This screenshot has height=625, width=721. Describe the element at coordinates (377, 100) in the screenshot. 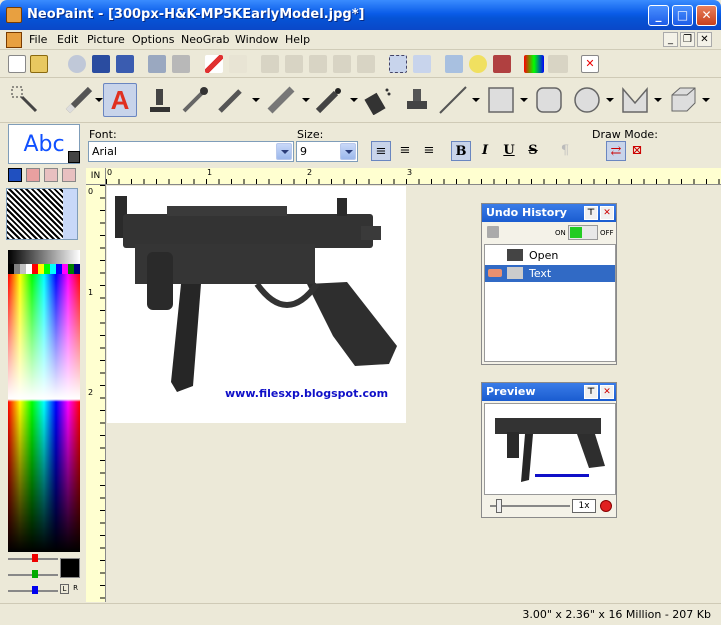

I see `spray-tool` at that location.